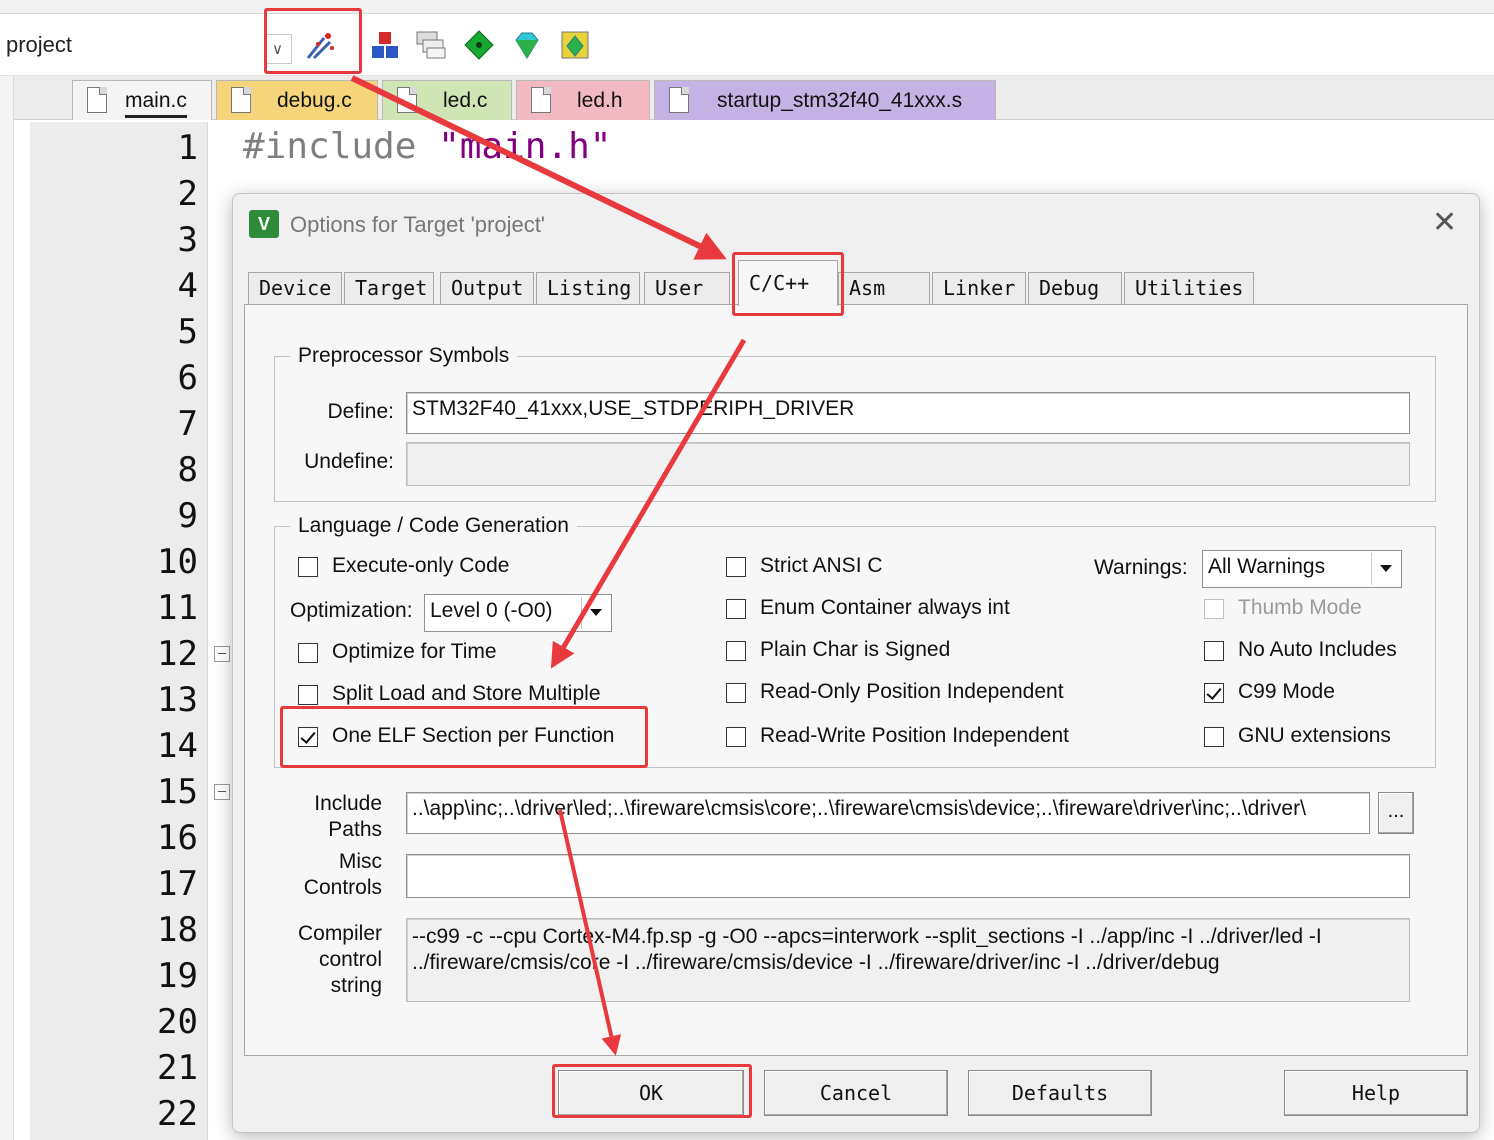  Describe the element at coordinates (321, 45) in the screenshot. I see `manage-project-icon` at that location.